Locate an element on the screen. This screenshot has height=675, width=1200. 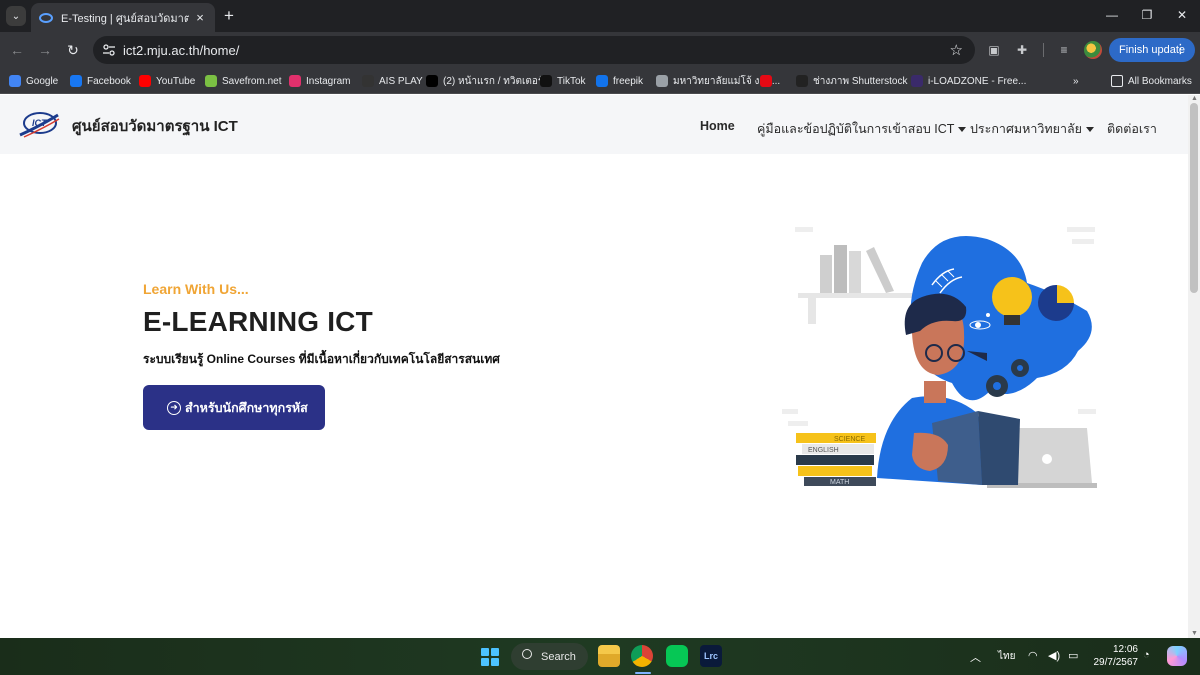
input-language: ไทย is located at coordinates (1006, 656).